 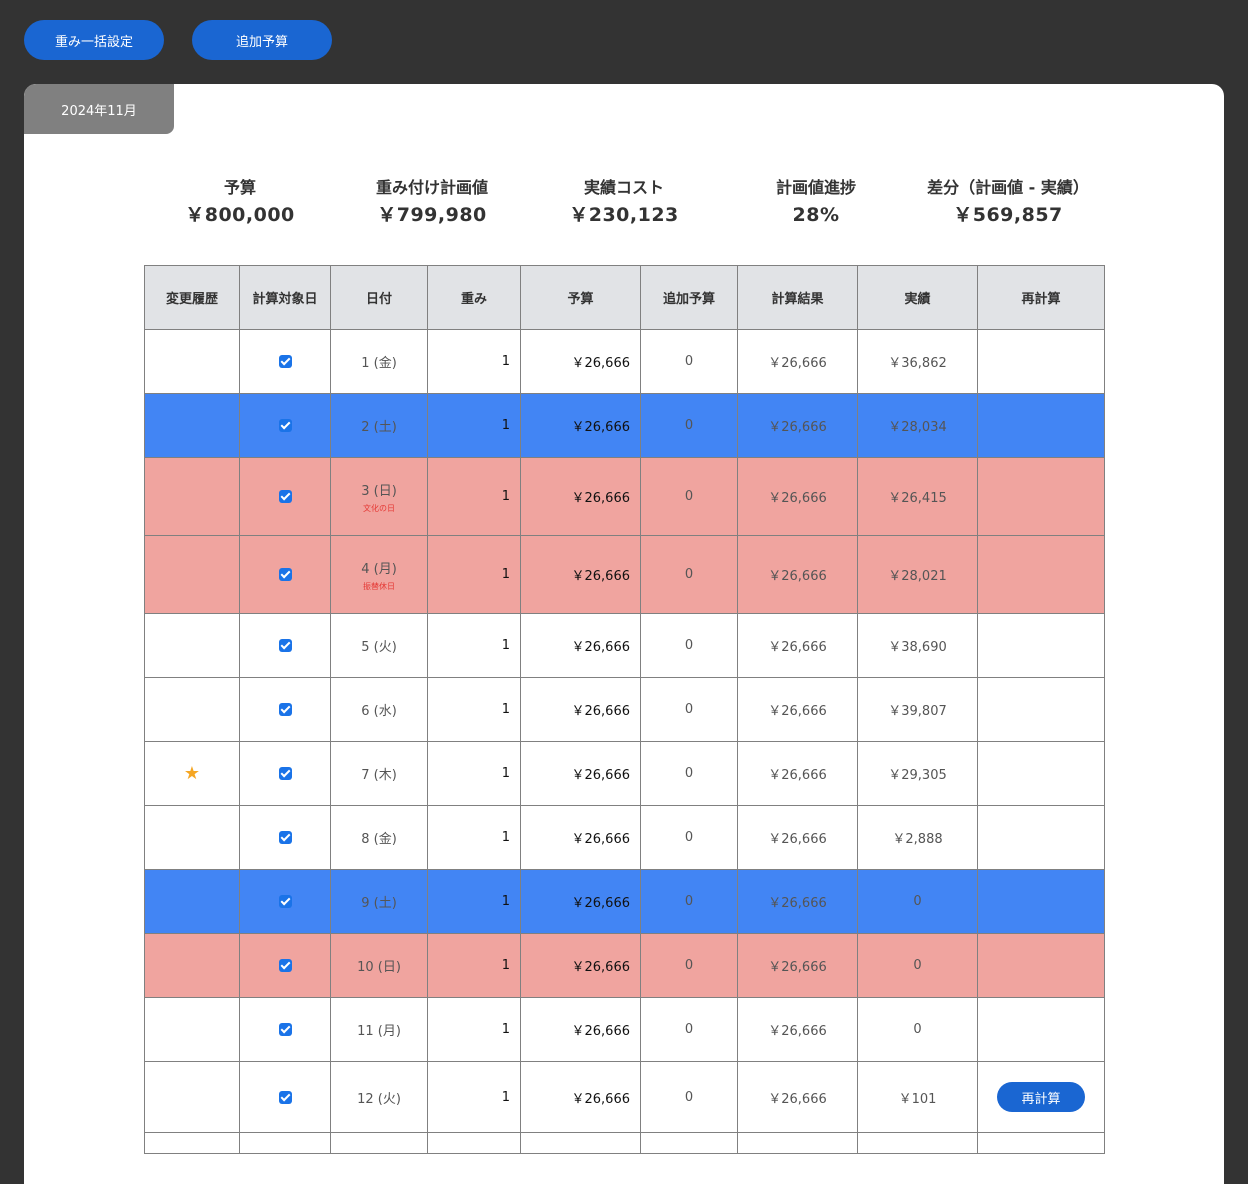 I want to click on actual-cell: ￥39,807, so click(x=917, y=709).